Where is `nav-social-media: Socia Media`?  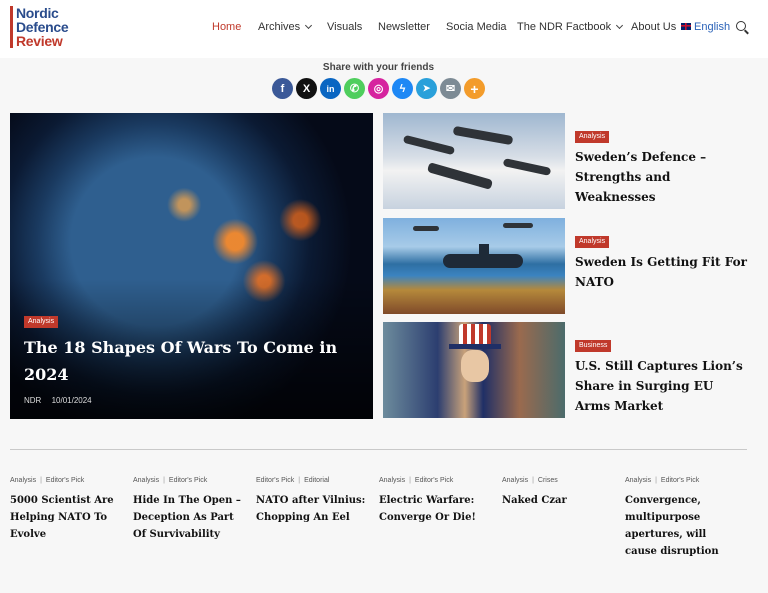 nav-social-media: Socia Media is located at coordinates (476, 27).